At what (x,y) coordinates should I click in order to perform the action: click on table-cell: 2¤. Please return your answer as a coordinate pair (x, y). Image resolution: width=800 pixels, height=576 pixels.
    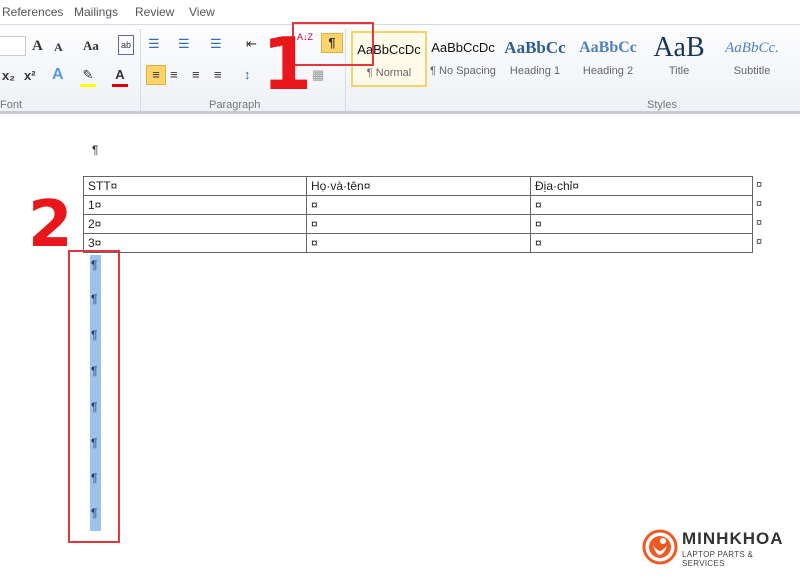
    Looking at the image, I should click on (195, 224).